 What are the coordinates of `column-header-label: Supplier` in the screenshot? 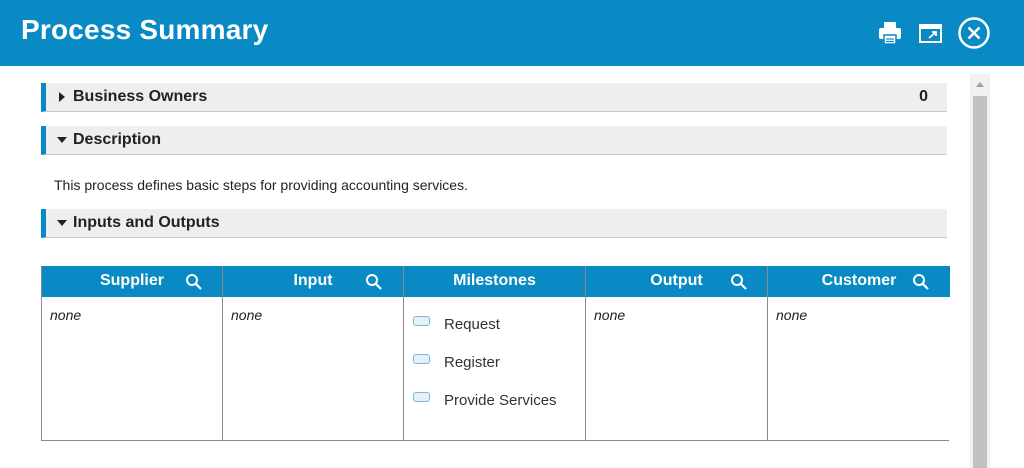 It's located at (131, 280).